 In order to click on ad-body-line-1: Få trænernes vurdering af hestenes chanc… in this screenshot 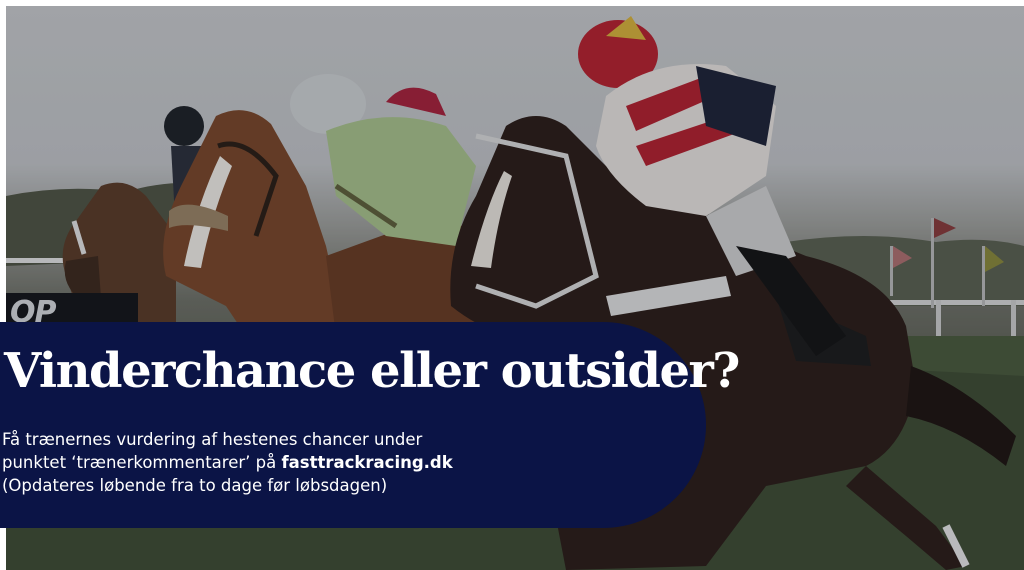, I will do `click(212, 439)`.